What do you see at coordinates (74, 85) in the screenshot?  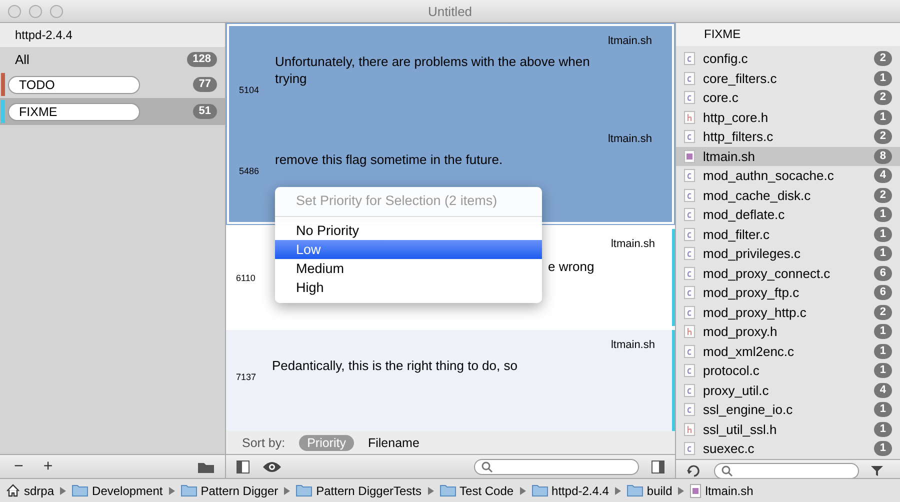 I see `tag-label: TODO` at bounding box center [74, 85].